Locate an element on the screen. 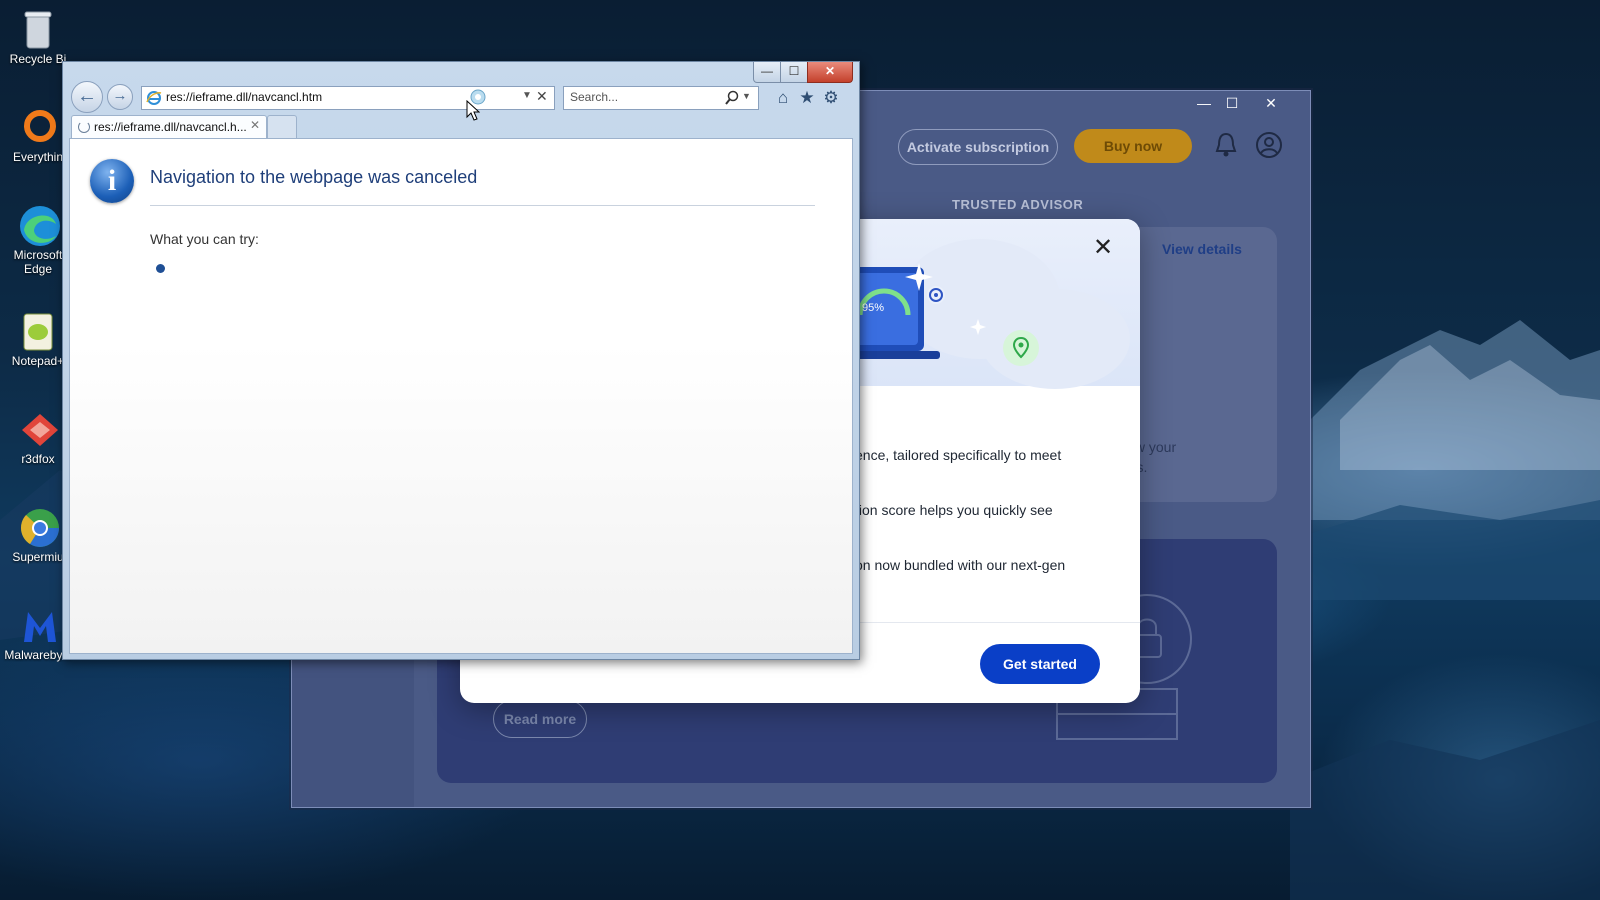 Image resolution: width=1600 pixels, height=900 pixels. app-close-button: ✕ is located at coordinates (1271, 103).